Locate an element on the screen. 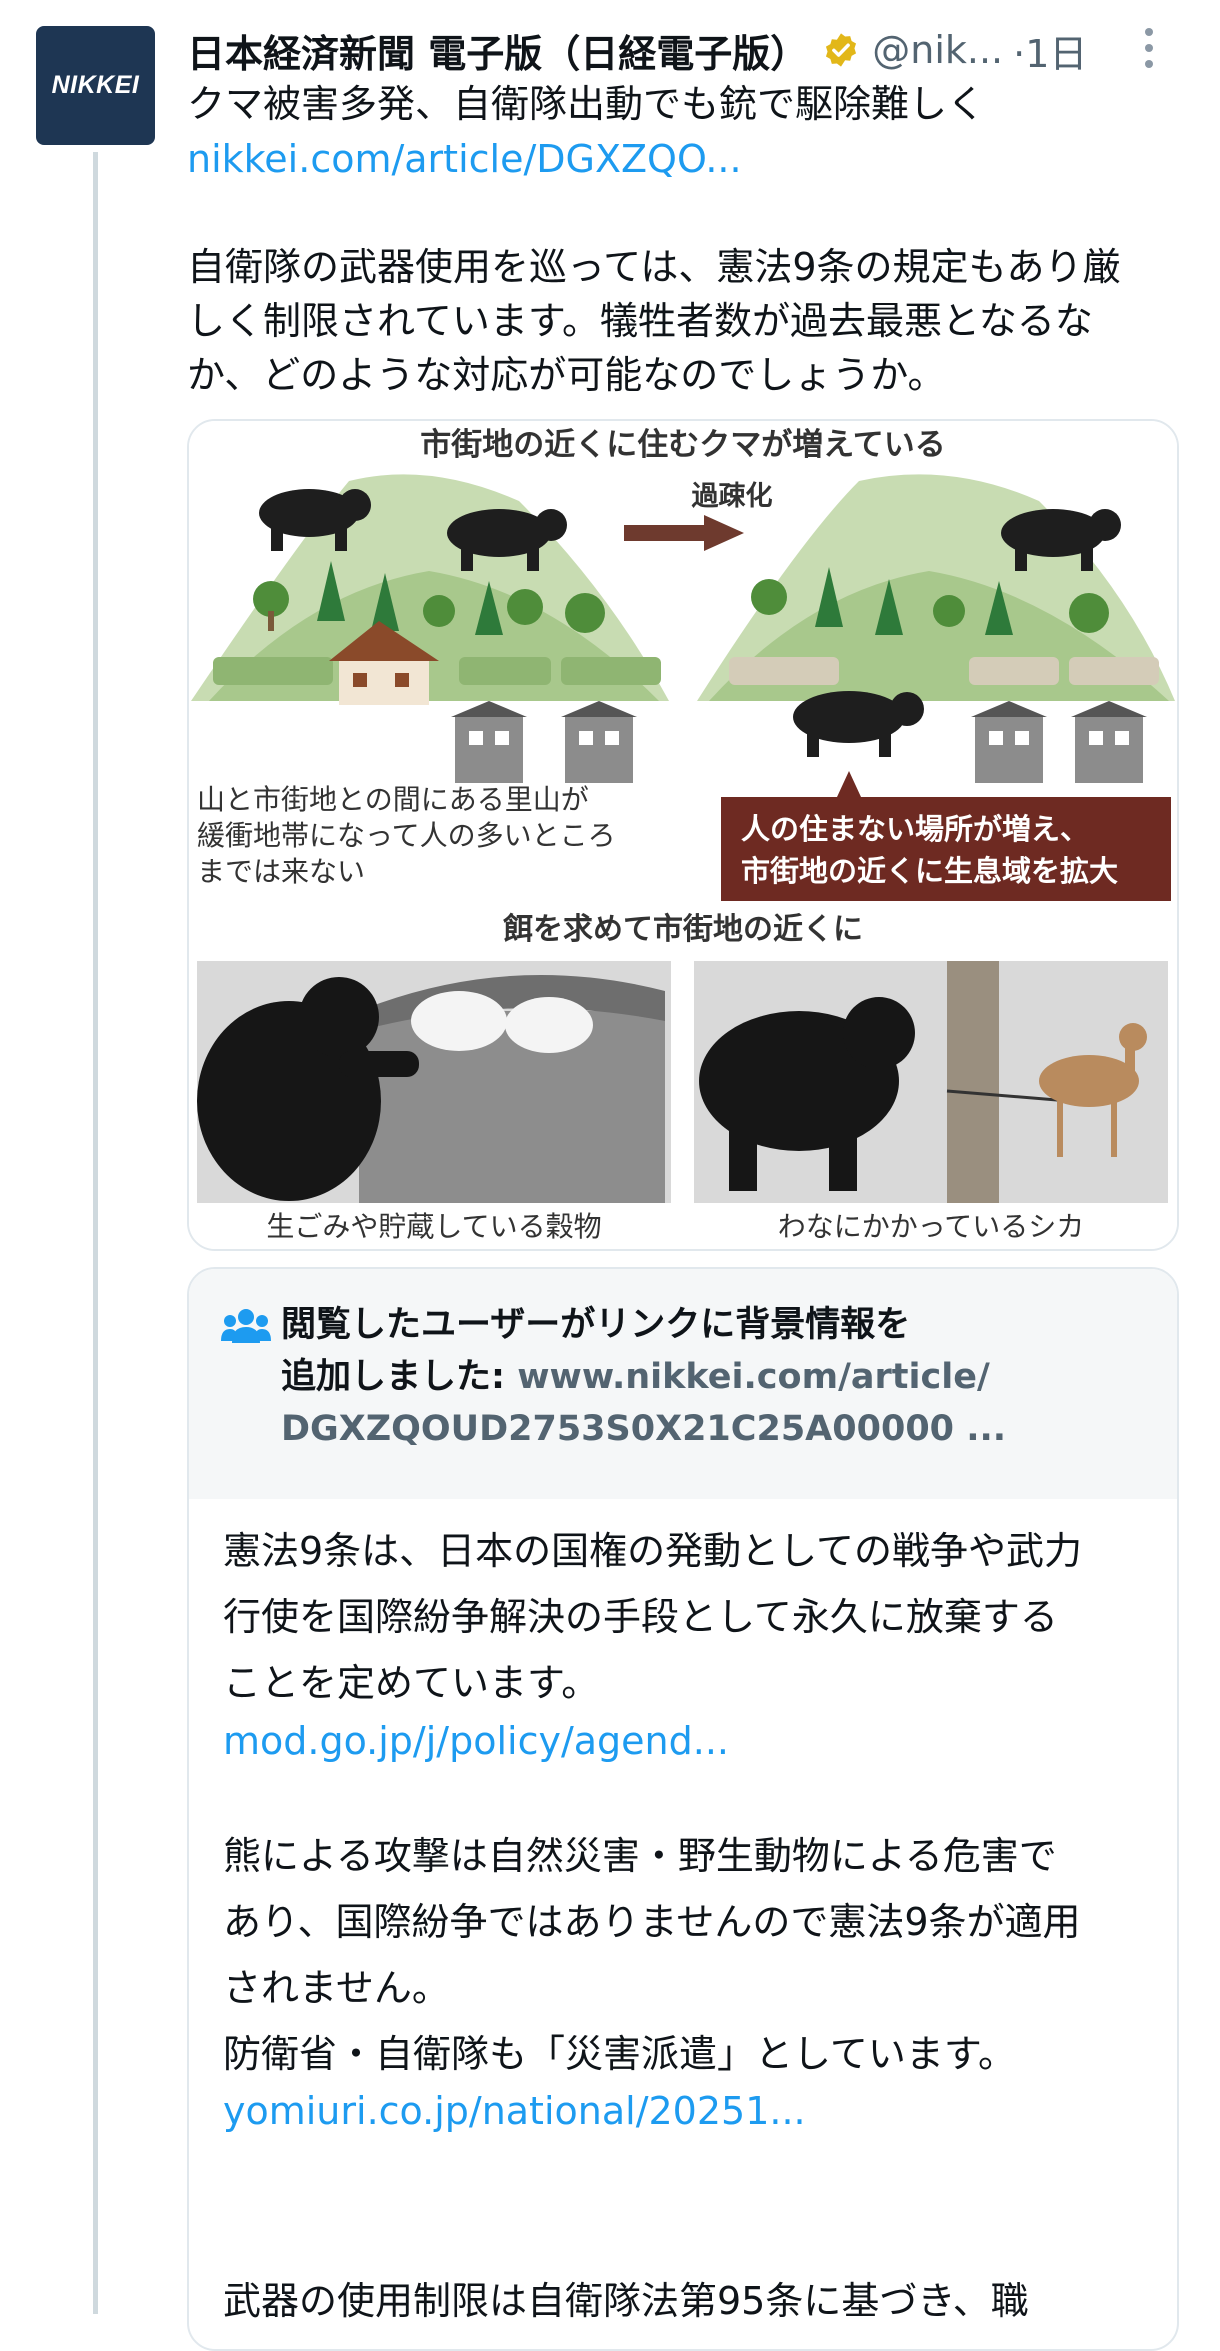 This screenshot has width=1220, height=2351. photo-right-caption: わなにかかっているシカ is located at coordinates (931, 1226).